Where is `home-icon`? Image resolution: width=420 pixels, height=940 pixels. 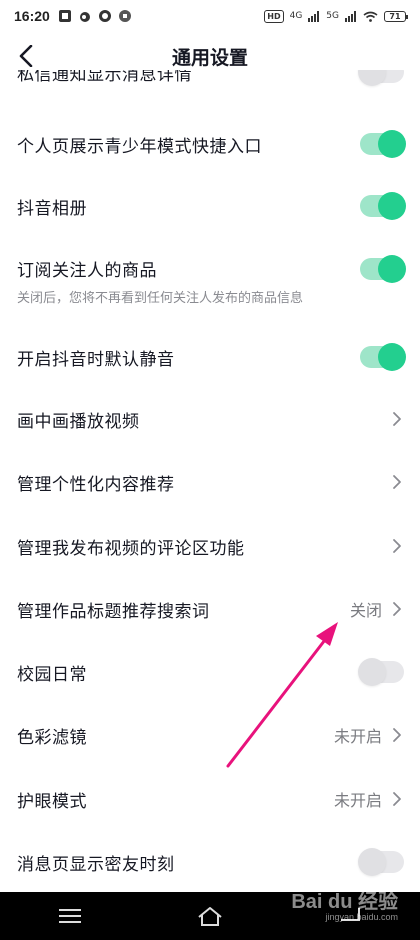 home-icon is located at coordinates (210, 916).